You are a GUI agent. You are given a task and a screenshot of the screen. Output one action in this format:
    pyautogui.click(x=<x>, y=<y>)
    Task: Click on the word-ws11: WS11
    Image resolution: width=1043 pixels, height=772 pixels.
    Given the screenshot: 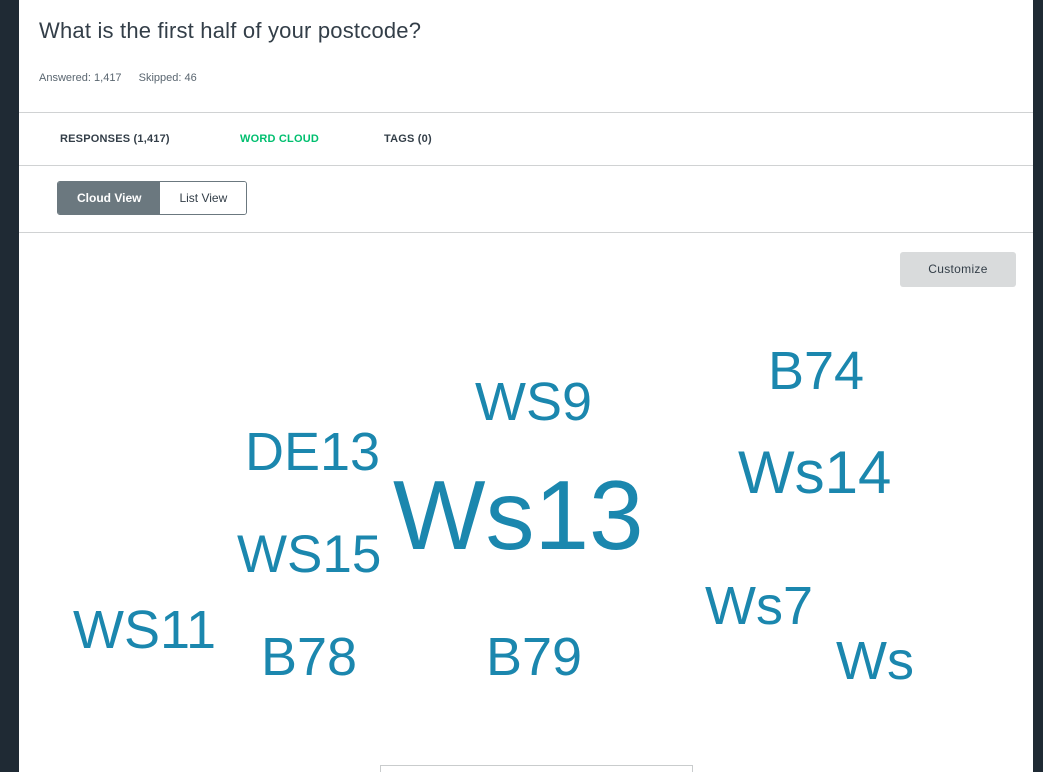 What is the action you would take?
    pyautogui.click(x=144, y=630)
    